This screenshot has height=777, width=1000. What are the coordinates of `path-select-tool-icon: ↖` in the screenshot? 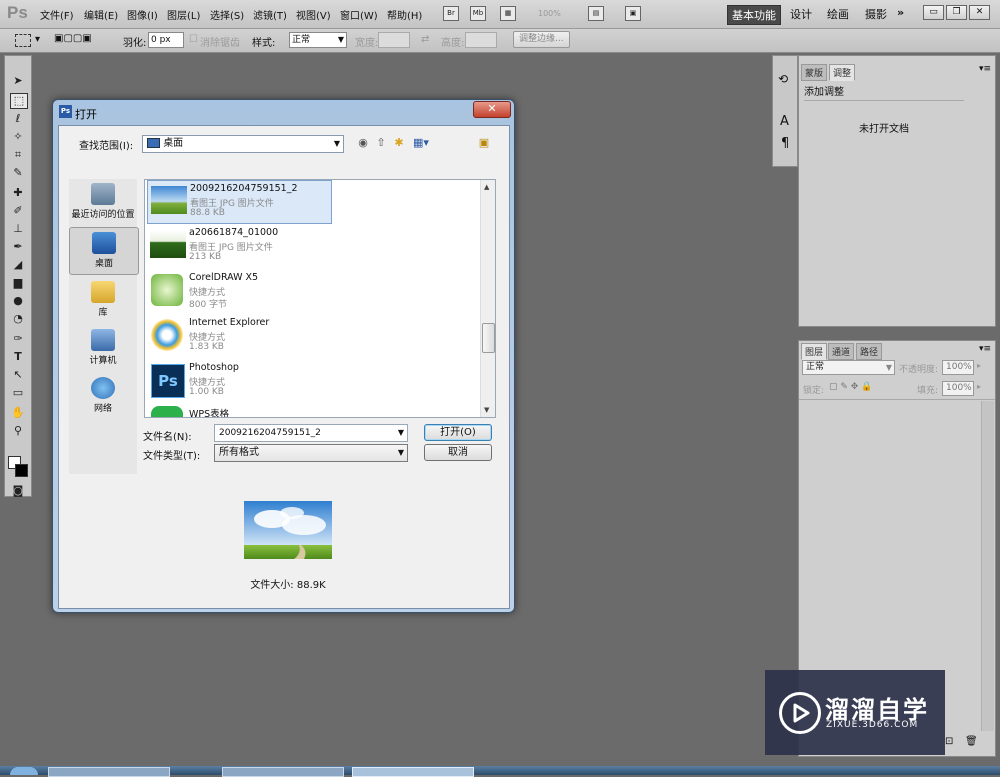 It's located at (18, 375).